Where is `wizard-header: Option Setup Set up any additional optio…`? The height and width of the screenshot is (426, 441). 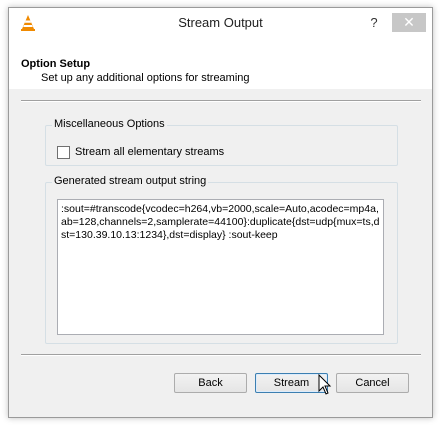 wizard-header: Option Setup Set up any additional optio… is located at coordinates (220, 63).